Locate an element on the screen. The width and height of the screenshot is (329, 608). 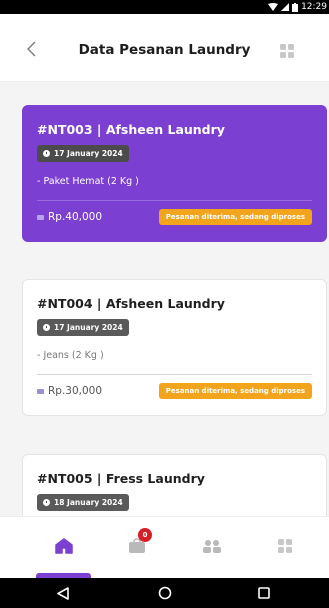
nav-people is located at coordinates (212, 546).